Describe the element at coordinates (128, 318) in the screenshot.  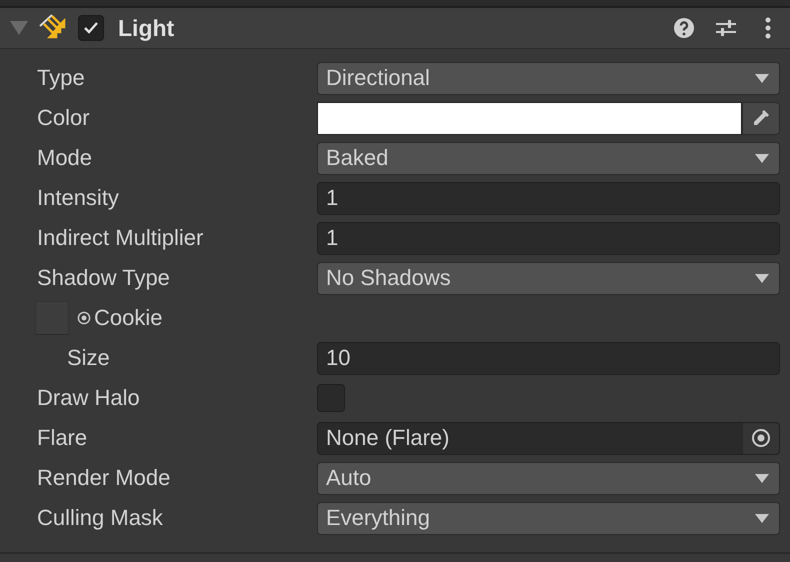
I see `property-label: Cookie` at that location.